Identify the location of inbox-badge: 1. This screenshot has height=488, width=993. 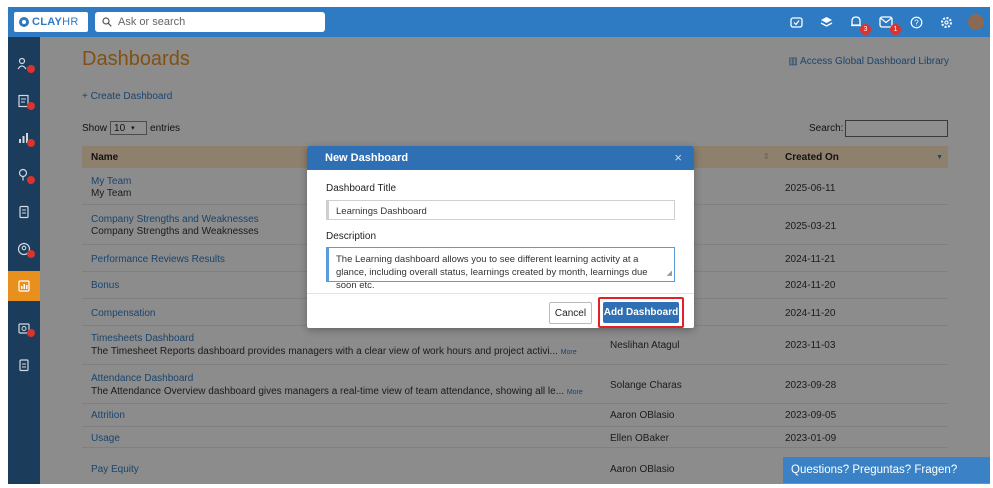
(895, 29).